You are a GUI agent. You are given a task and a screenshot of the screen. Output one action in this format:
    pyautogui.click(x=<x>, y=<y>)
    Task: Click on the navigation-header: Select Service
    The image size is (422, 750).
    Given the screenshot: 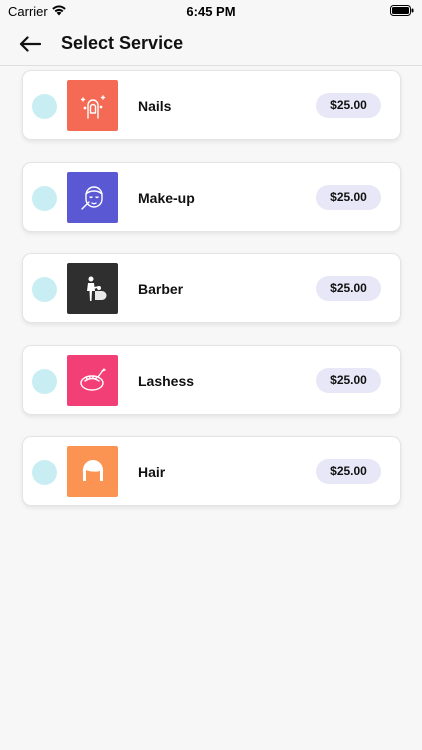 What is the action you would take?
    pyautogui.click(x=211, y=44)
    